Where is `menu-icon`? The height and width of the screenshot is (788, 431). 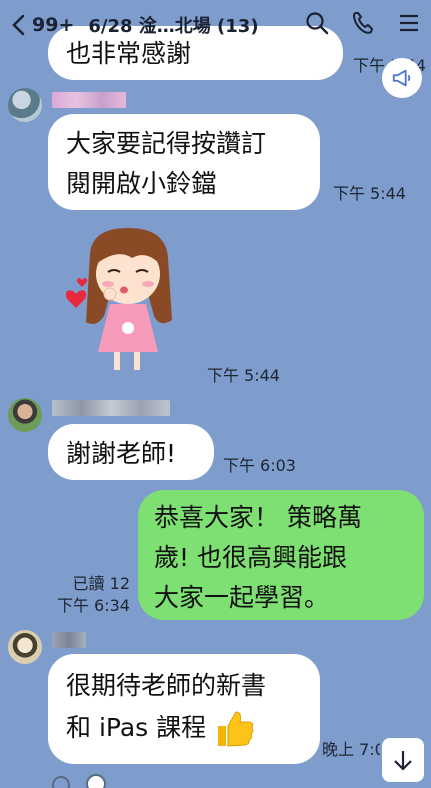 menu-icon is located at coordinates (409, 23).